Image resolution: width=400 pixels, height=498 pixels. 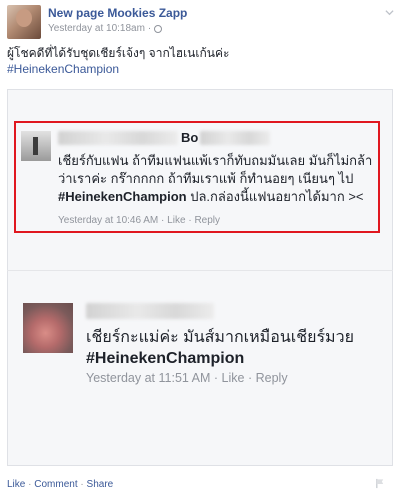 I want to click on blurred-commenter-surname, so click(x=235, y=138).